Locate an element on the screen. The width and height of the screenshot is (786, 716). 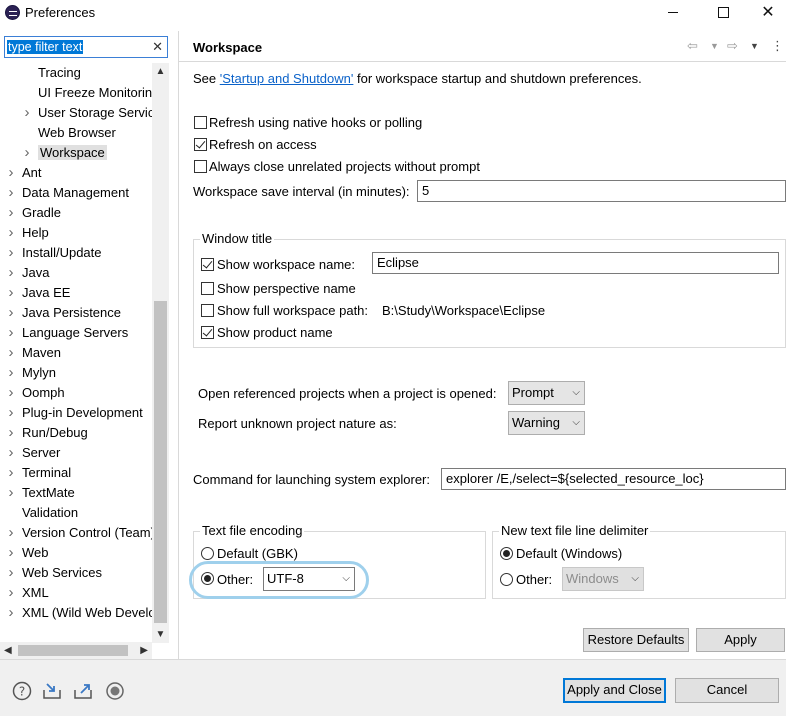
apply-and-close-button: Apply and Close is located at coordinates (614, 690).